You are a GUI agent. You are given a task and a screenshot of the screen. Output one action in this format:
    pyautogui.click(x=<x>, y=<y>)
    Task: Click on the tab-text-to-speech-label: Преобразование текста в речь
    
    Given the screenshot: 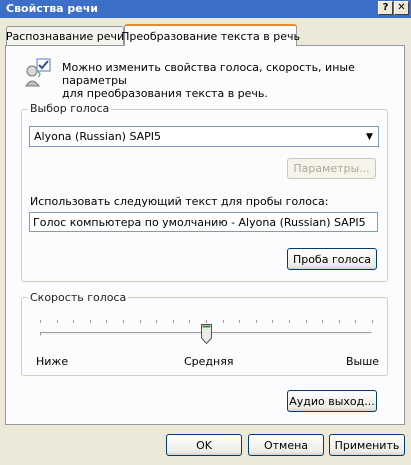 What is the action you would take?
    pyautogui.click(x=210, y=36)
    